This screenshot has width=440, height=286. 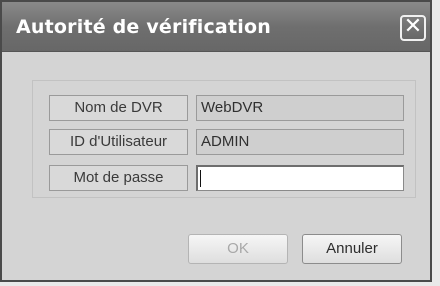 I want to click on password-input, so click(x=300, y=178).